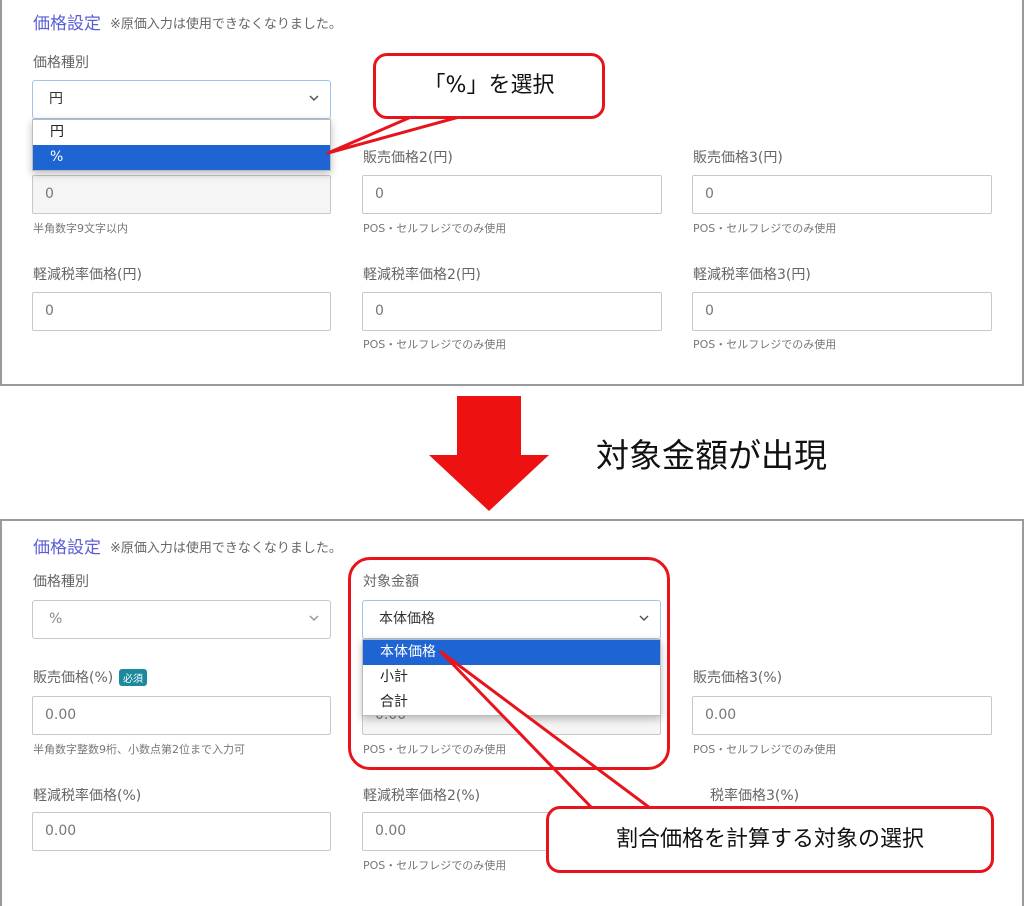 The width and height of the screenshot is (1024, 906). Describe the element at coordinates (489, 453) in the screenshot. I see `arrow-down-icon` at that location.